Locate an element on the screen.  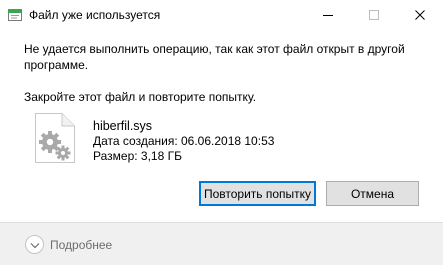
cancel-button: Отмена is located at coordinates (372, 193).